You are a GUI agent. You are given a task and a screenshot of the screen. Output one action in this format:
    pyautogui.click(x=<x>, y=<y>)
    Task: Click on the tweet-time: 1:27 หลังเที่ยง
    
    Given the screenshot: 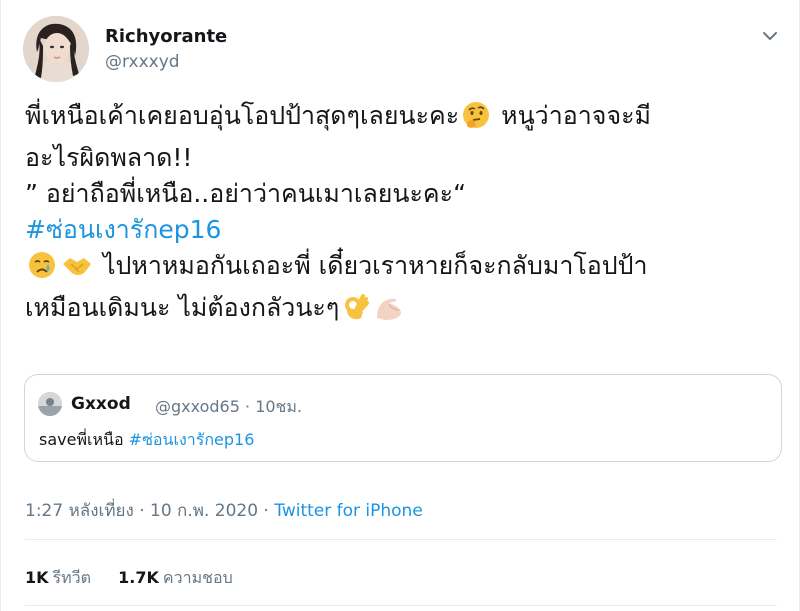 What is the action you would take?
    pyautogui.click(x=79, y=511)
    